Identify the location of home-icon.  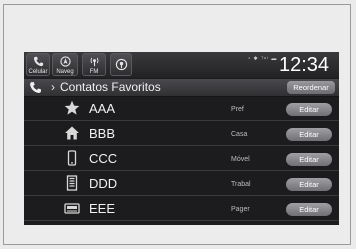
(72, 133).